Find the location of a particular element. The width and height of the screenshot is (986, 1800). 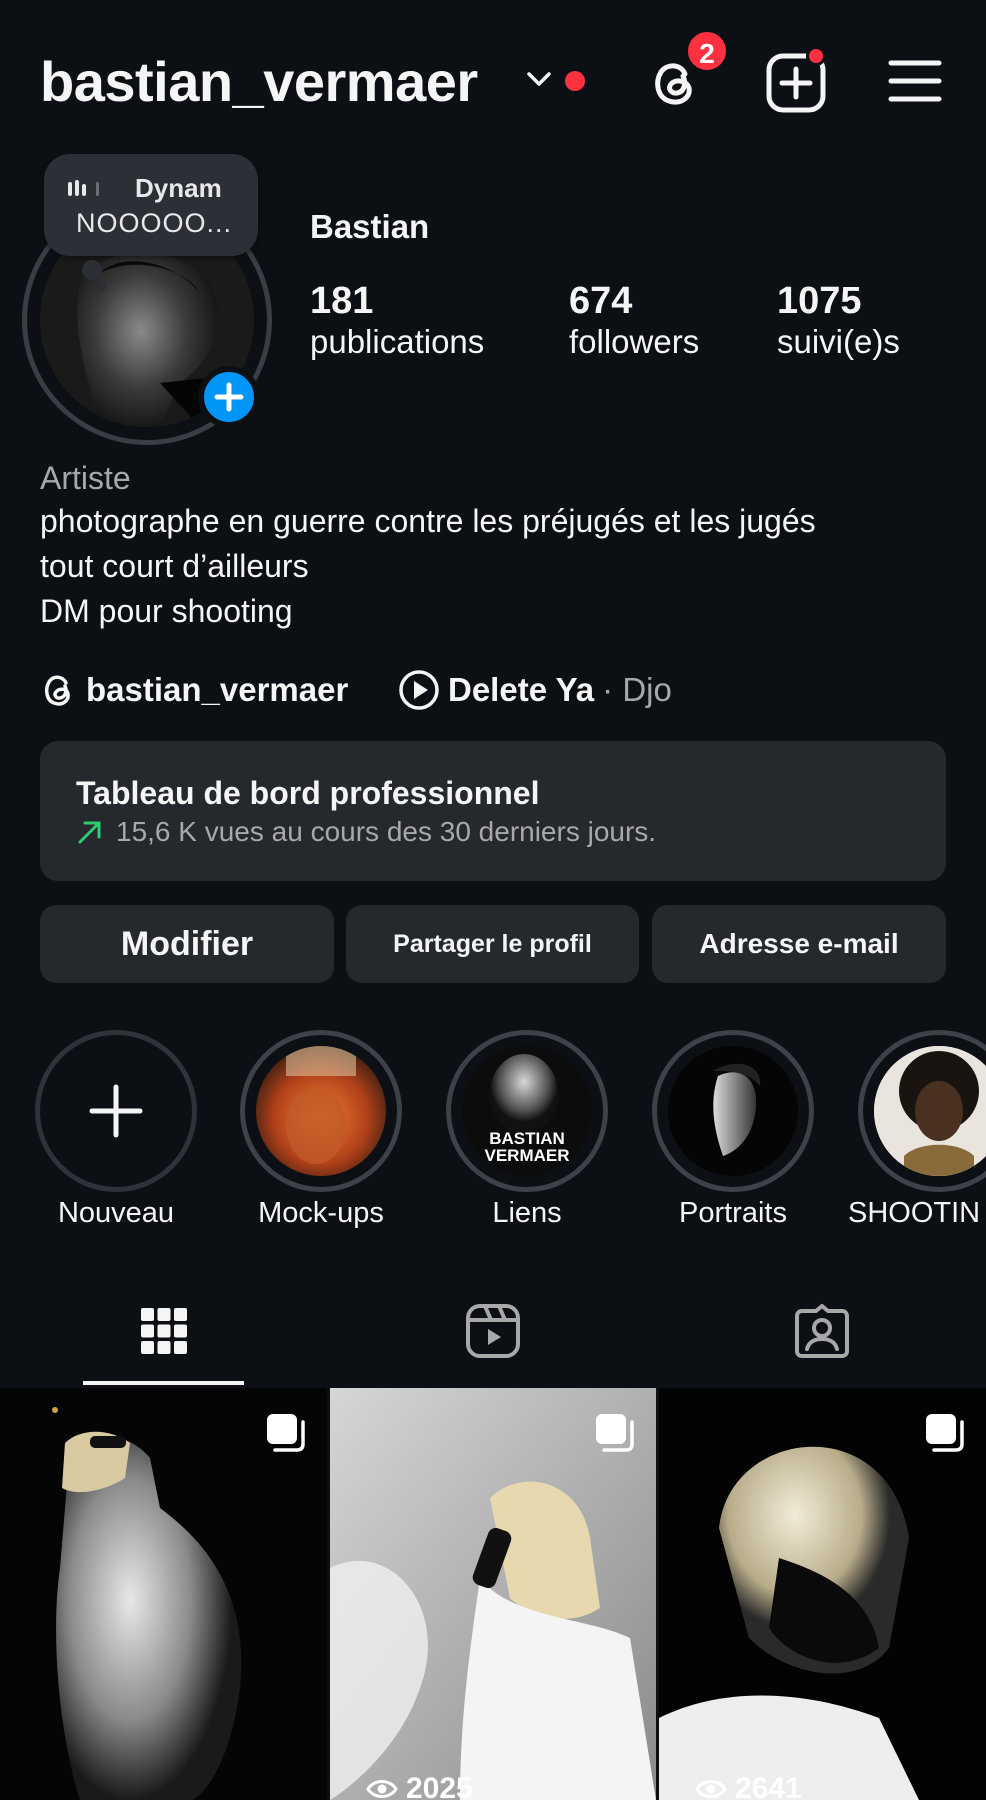

highlight-label: Mock-ups is located at coordinates (321, 1213).